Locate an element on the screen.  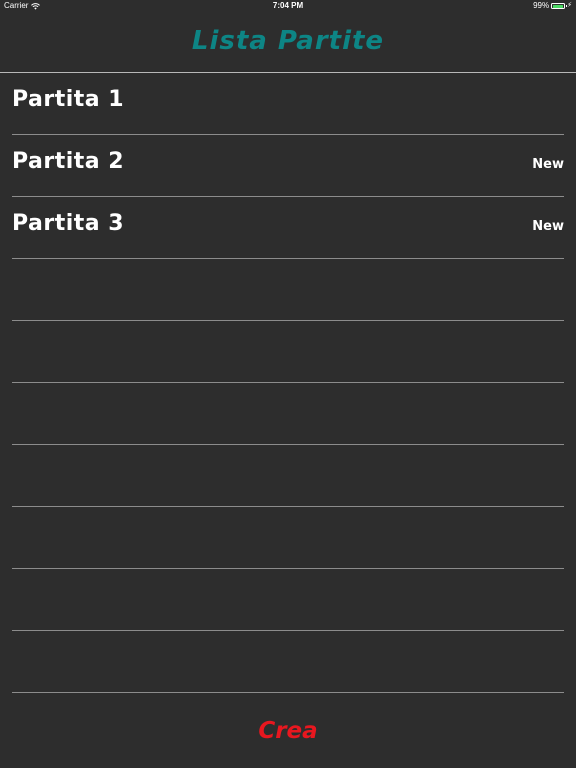
battery-fill is located at coordinates (558, 6).